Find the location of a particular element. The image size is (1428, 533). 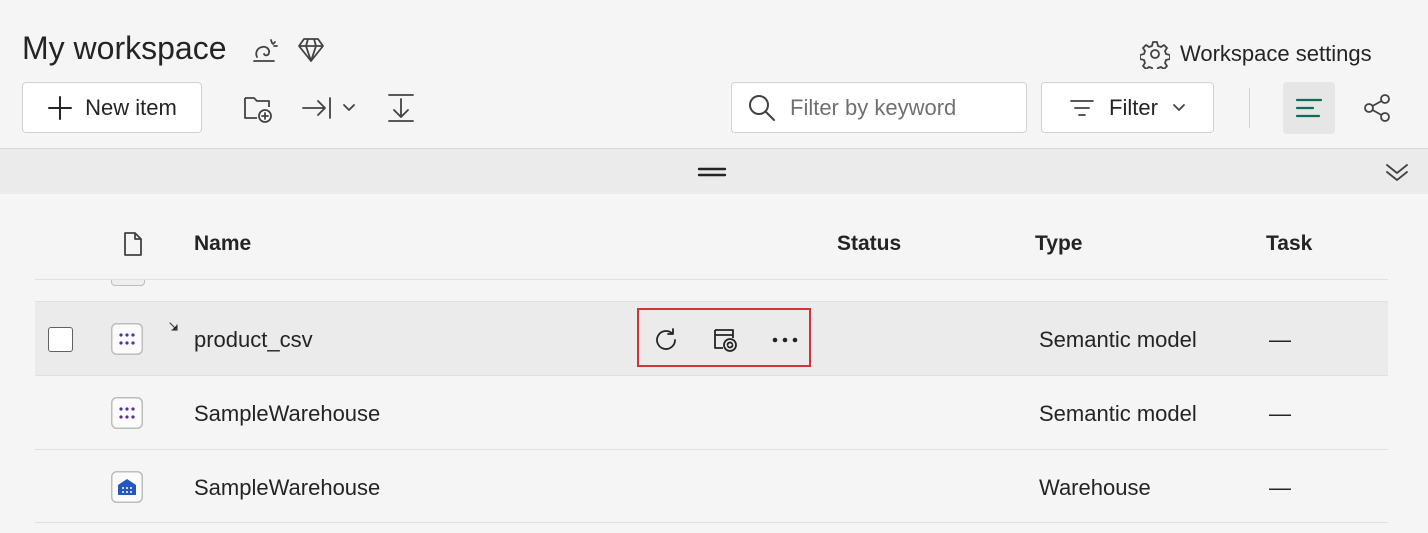

page-title: My workspace is located at coordinates (124, 48).